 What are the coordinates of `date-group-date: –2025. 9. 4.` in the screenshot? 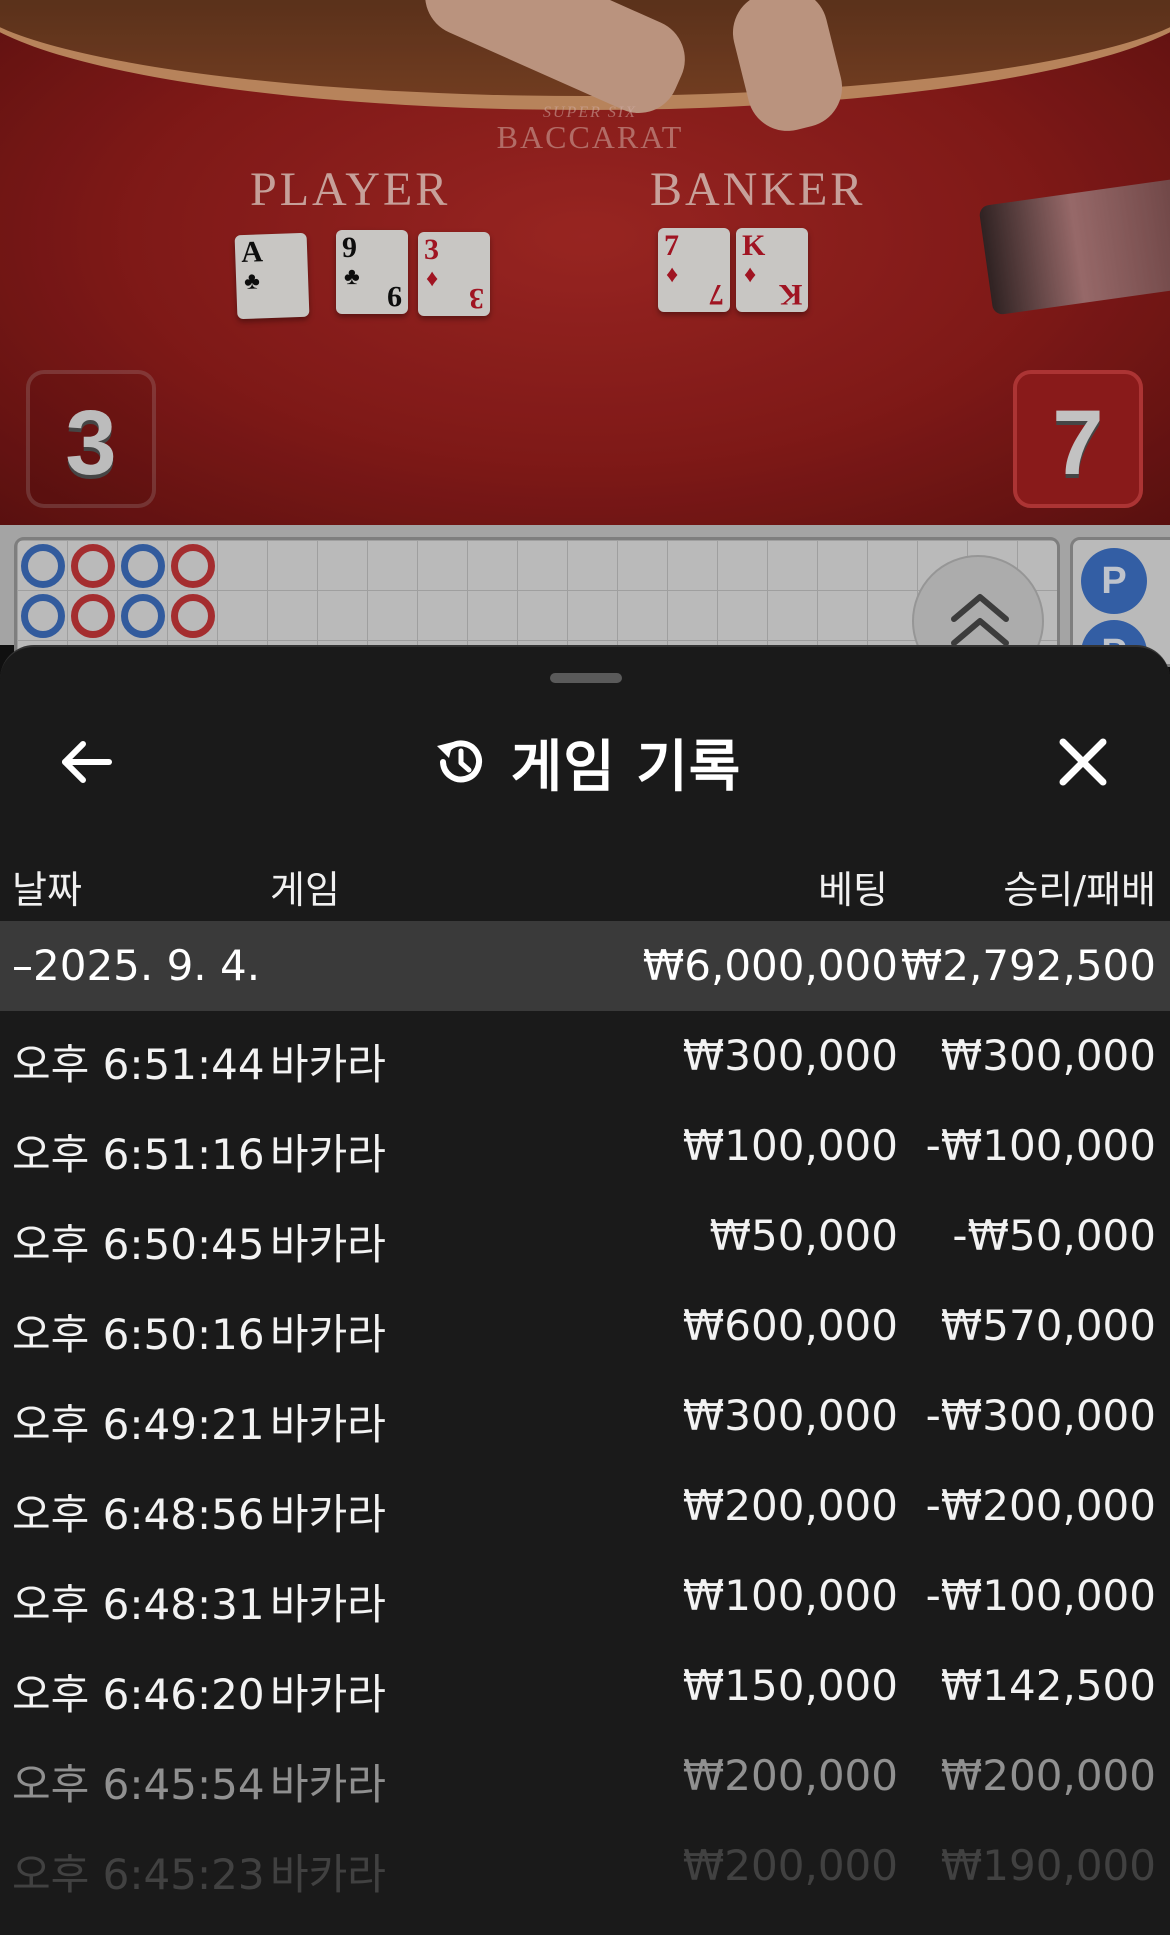 It's located at (136, 965).